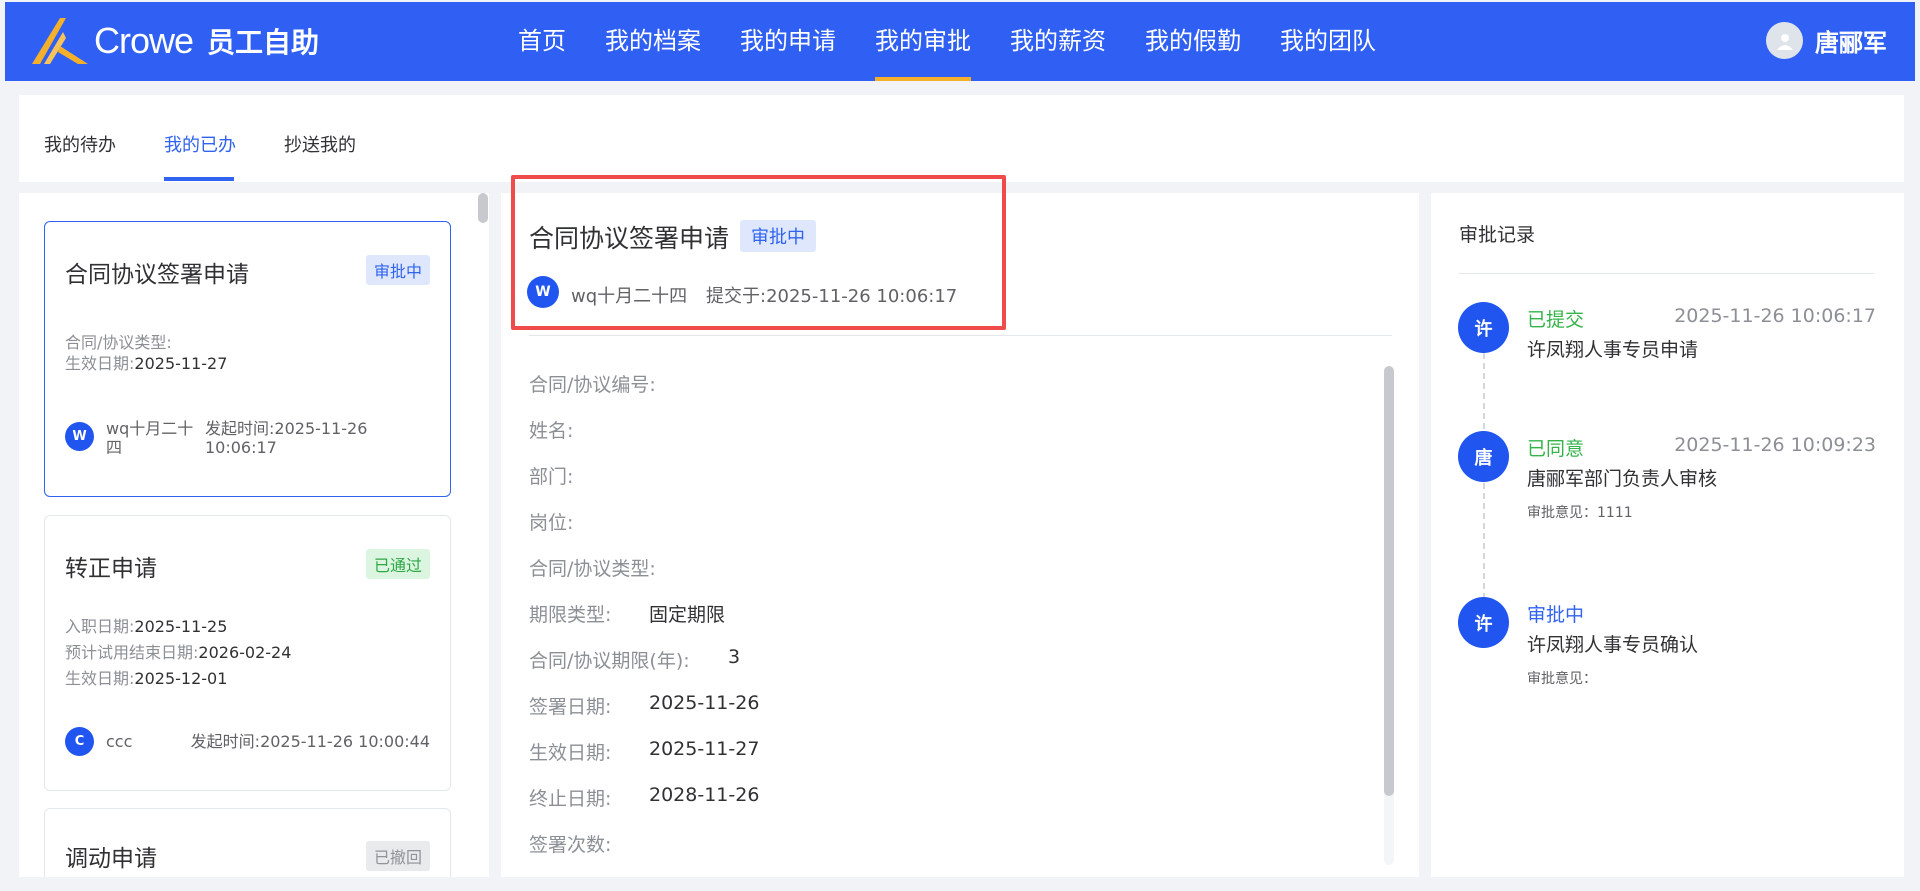 The width and height of the screenshot is (1920, 891). I want to click on submit-time: 发起时间:2025-11-26 10:06:17, so click(286, 438).